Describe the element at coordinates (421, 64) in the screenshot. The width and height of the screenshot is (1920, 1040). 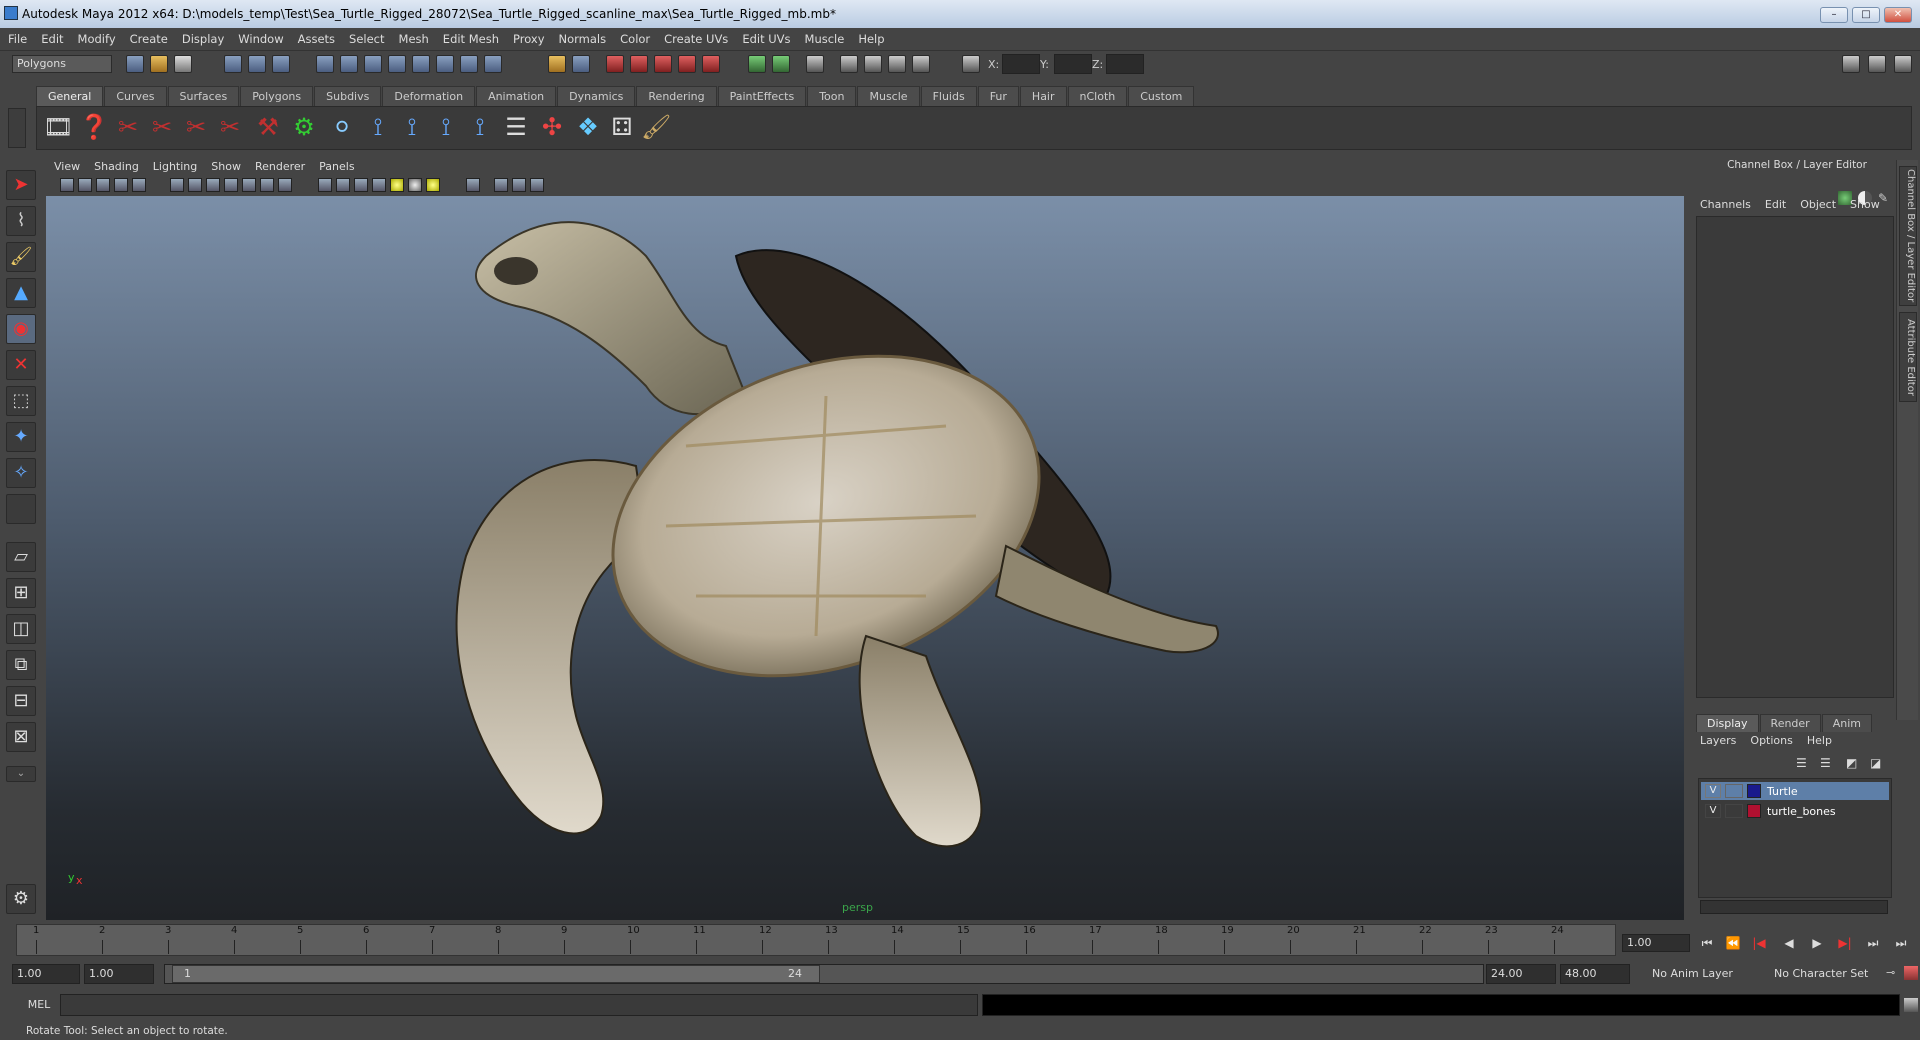
I see `snap-live-icon` at that location.